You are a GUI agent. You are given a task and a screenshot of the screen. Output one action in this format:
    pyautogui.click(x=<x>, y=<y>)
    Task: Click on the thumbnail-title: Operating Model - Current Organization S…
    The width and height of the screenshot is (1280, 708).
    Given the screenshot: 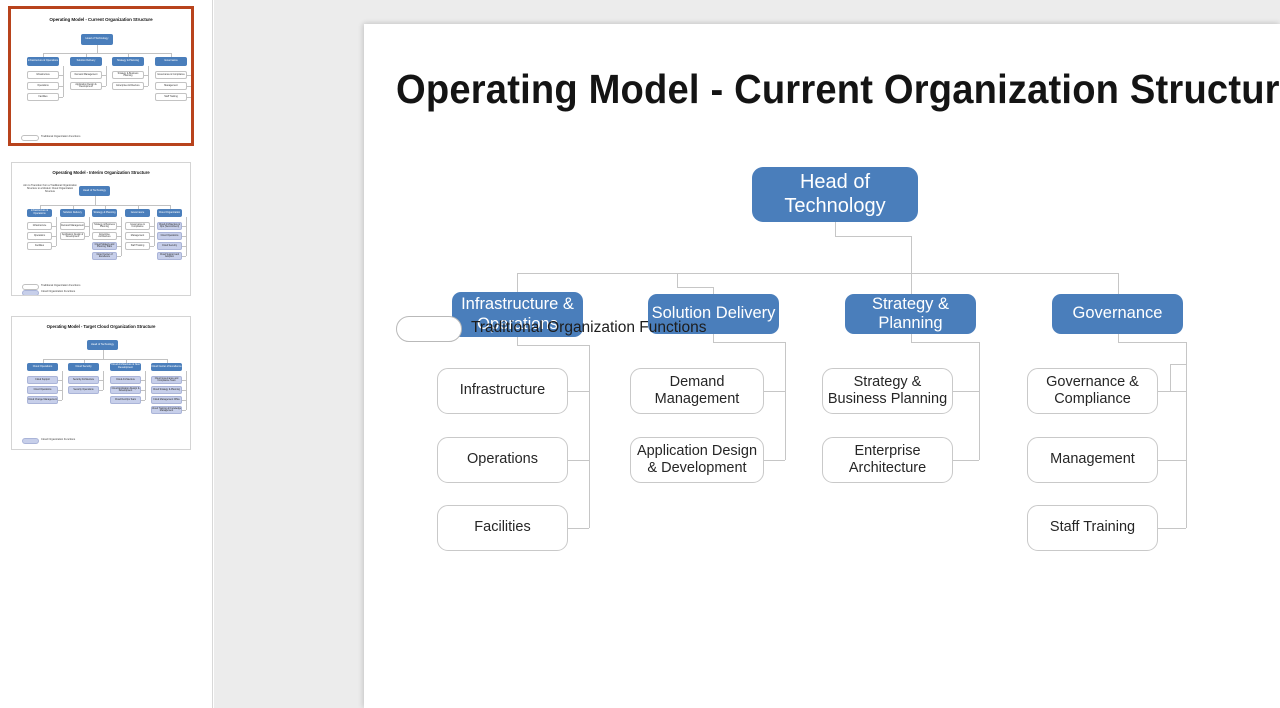 What is the action you would take?
    pyautogui.click(x=101, y=19)
    